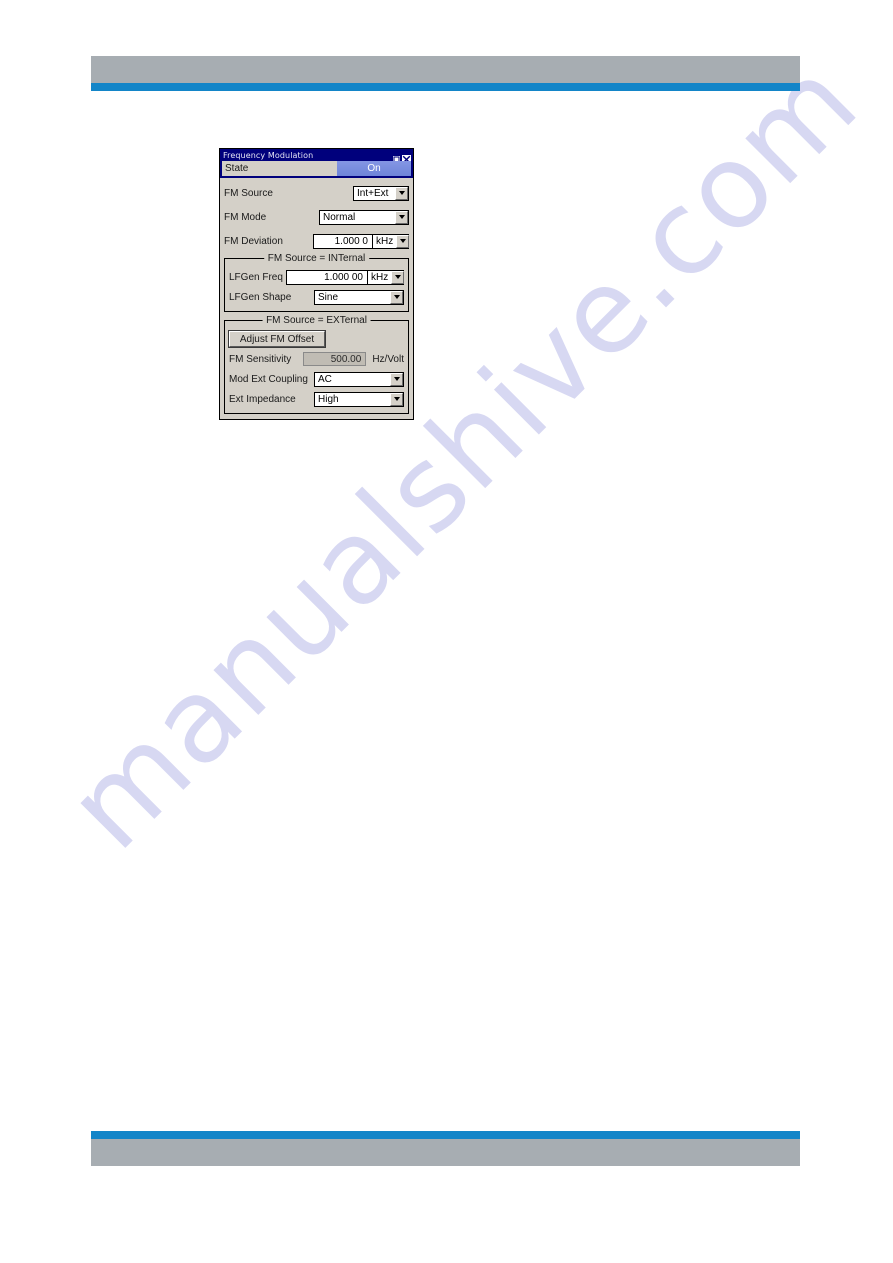 The width and height of the screenshot is (893, 1263). Describe the element at coordinates (359, 297) in the screenshot. I see `lfgen-shape-select: Sine` at that location.